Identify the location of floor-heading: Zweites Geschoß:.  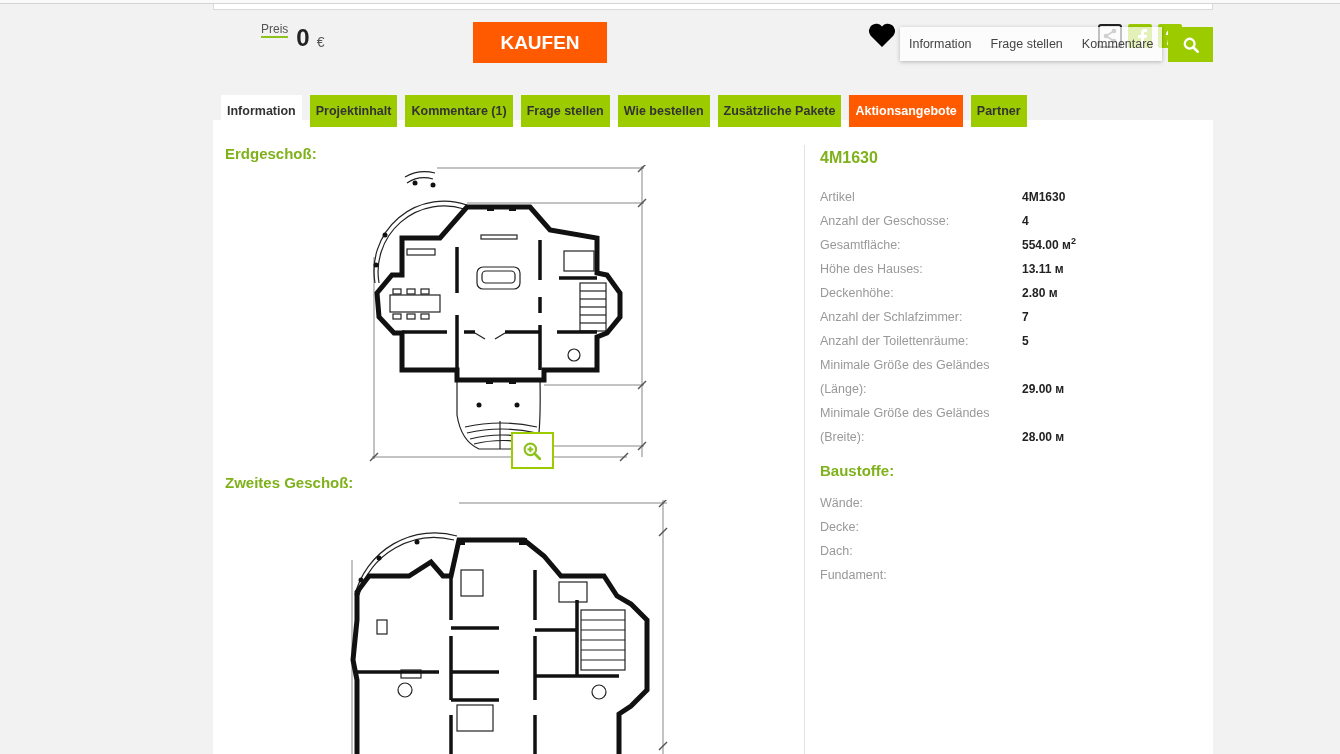
(290, 483).